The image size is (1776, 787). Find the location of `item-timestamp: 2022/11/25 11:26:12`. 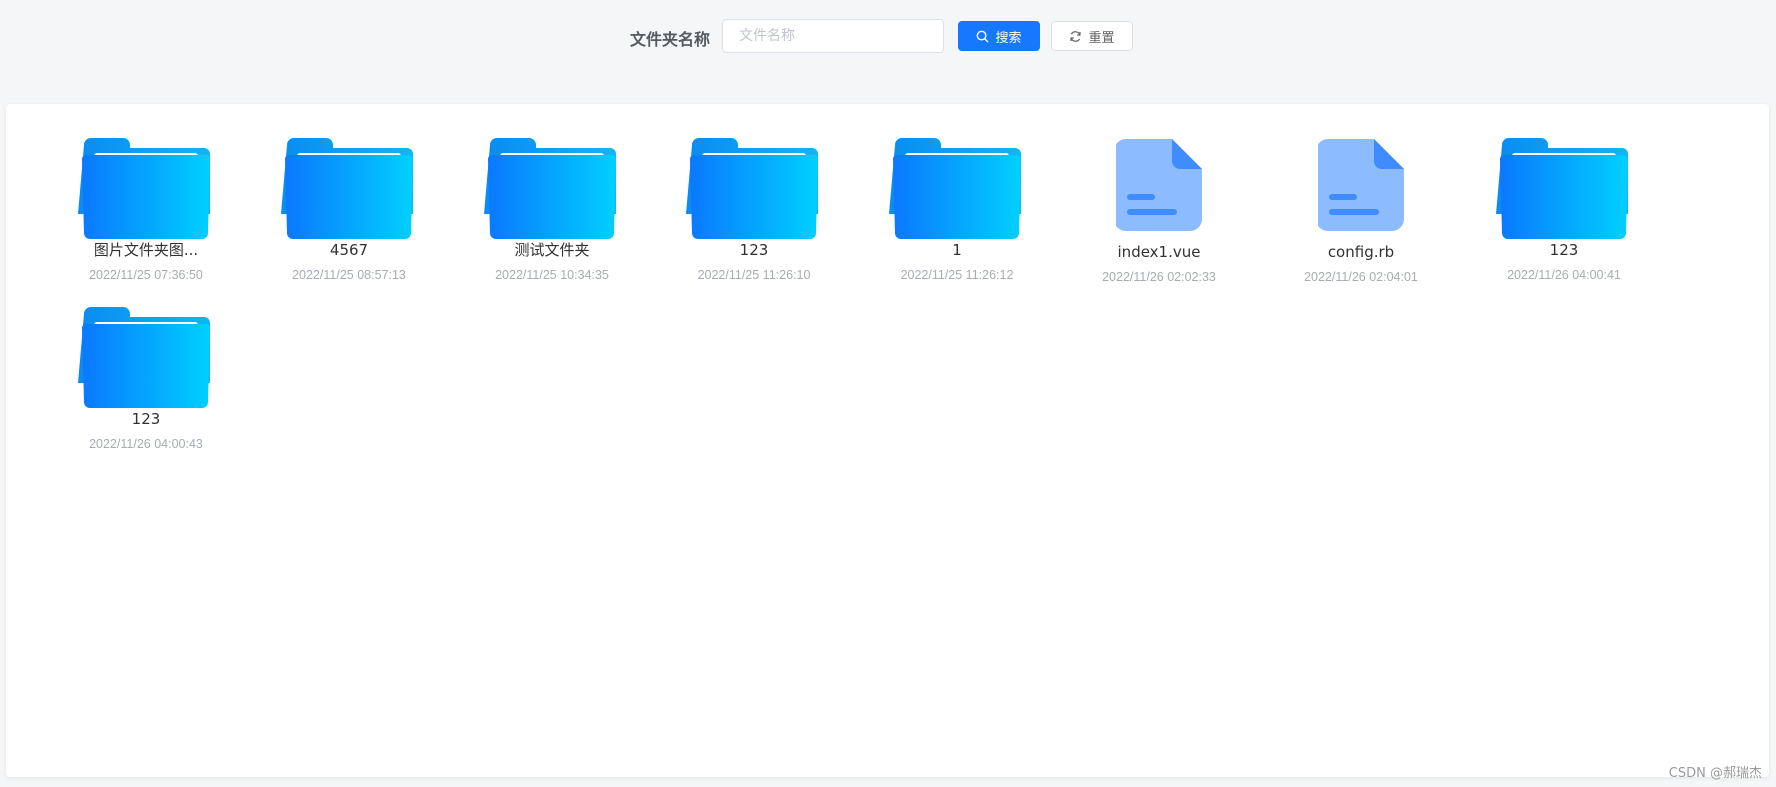

item-timestamp: 2022/11/25 11:26:12 is located at coordinates (957, 275).